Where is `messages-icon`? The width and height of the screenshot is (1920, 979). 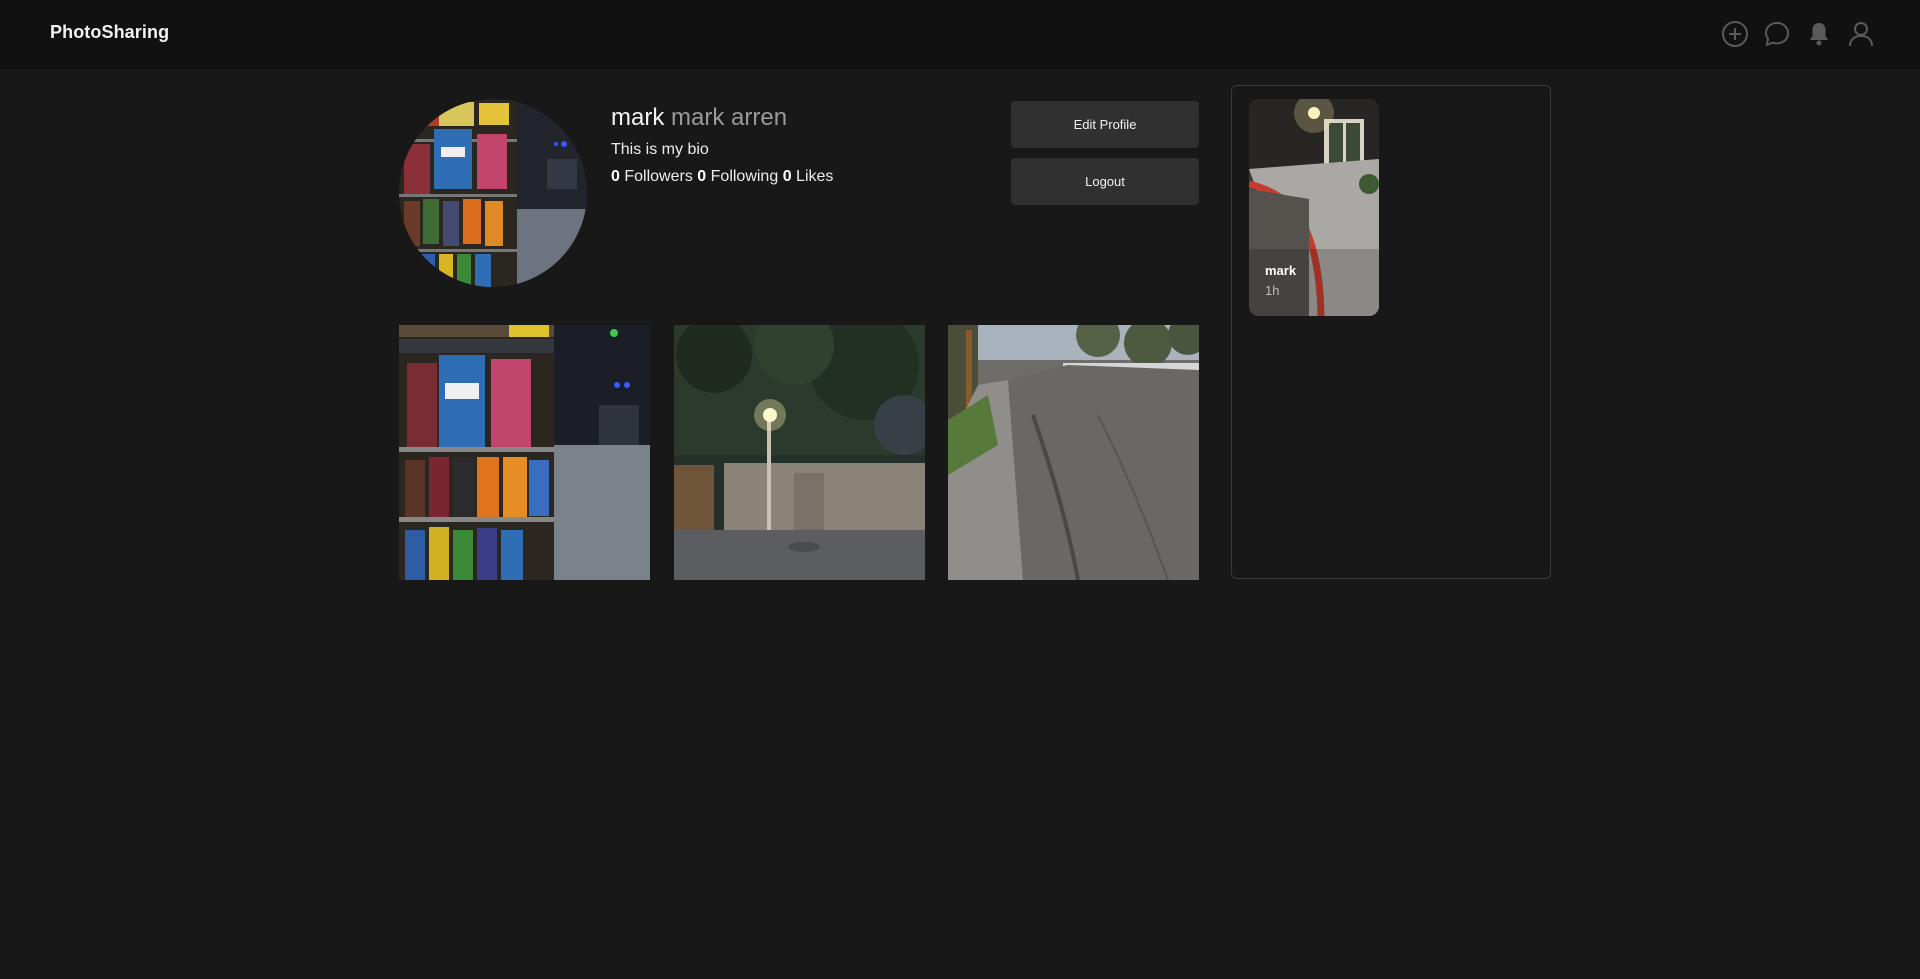 messages-icon is located at coordinates (1777, 34).